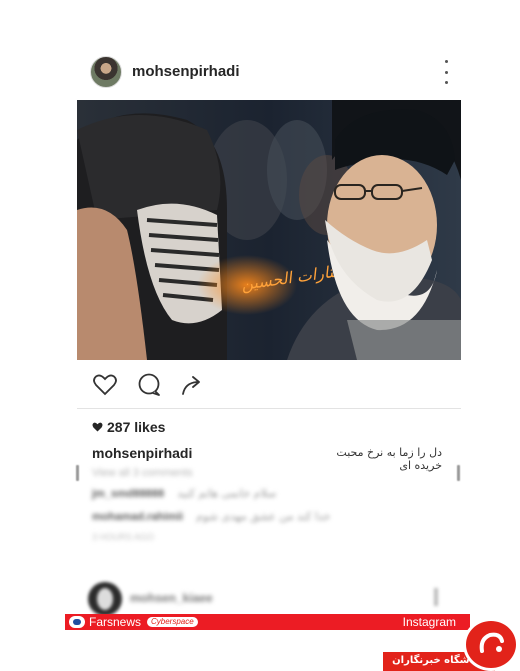 This screenshot has height=671, width=520. Describe the element at coordinates (263, 516) in the screenshot. I see `comment-text: خدا کند من عشق مهدی شوم` at that location.